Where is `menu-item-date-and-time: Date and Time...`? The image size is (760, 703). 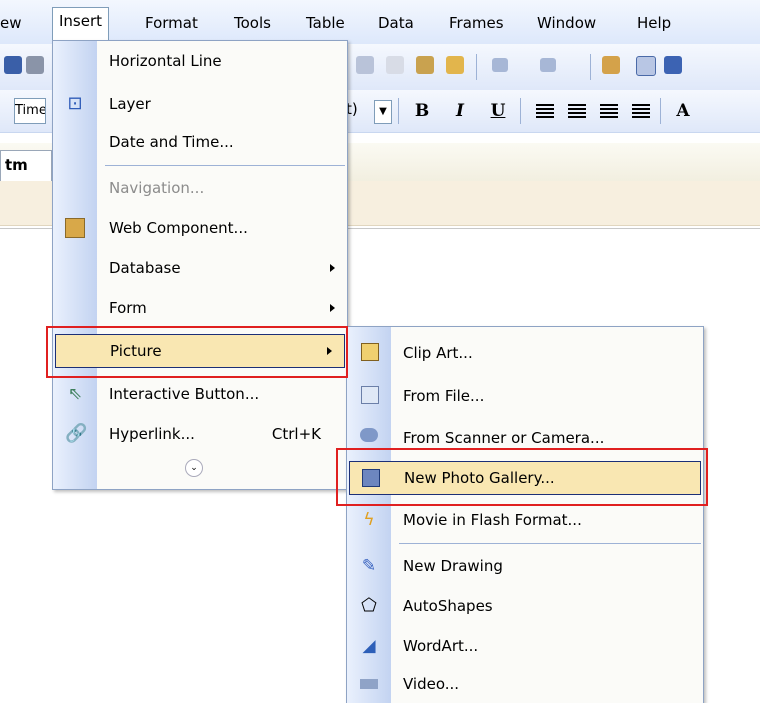 menu-item-date-and-time: Date and Time... is located at coordinates (200, 142).